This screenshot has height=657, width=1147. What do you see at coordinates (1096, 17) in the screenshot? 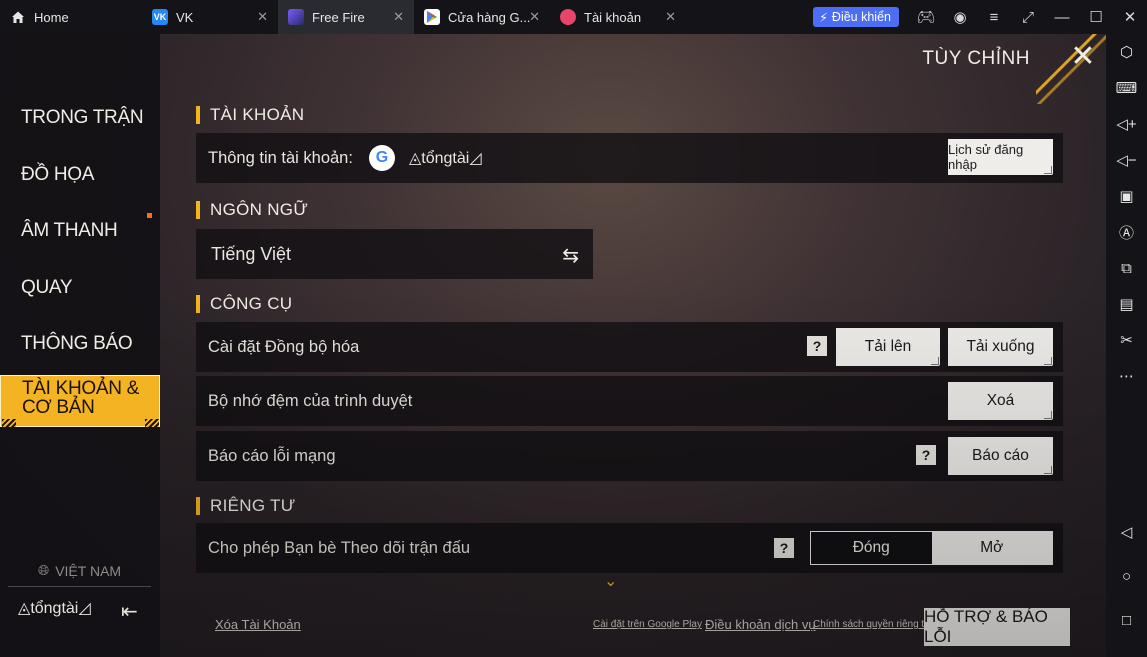
I see `maximize-icon: ☐` at bounding box center [1096, 17].